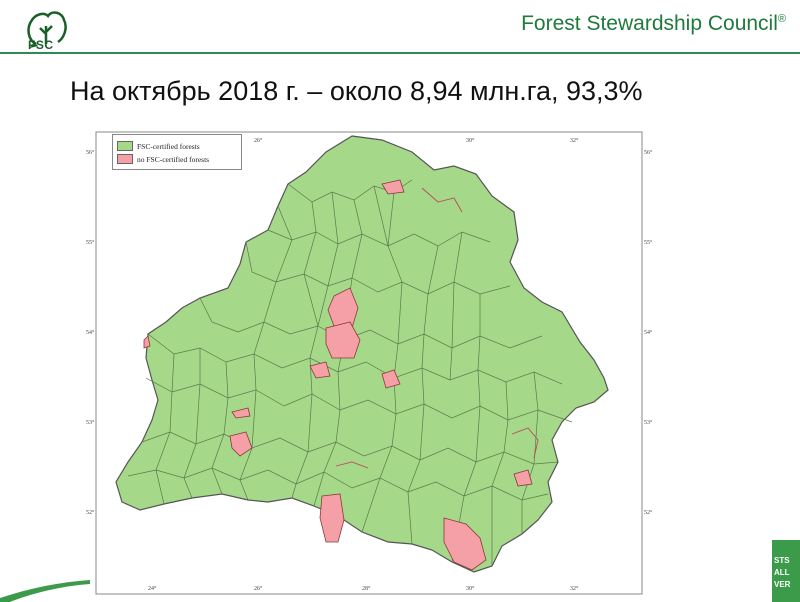  Describe the element at coordinates (781, 19) in the screenshot. I see `registered-mark: ®` at that location.